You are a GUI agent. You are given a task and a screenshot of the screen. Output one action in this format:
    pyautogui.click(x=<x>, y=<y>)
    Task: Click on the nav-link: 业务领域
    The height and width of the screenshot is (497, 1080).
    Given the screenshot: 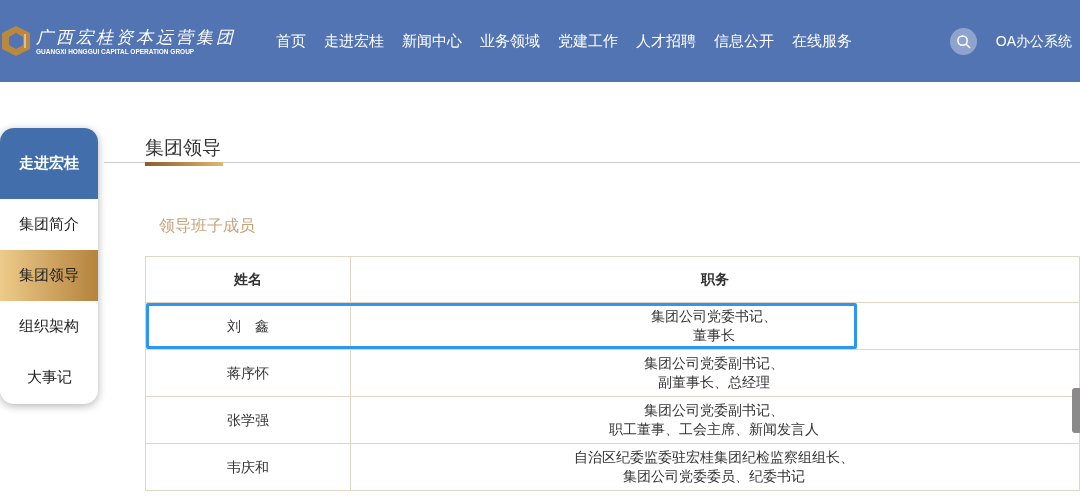 What is the action you would take?
    pyautogui.click(x=510, y=41)
    